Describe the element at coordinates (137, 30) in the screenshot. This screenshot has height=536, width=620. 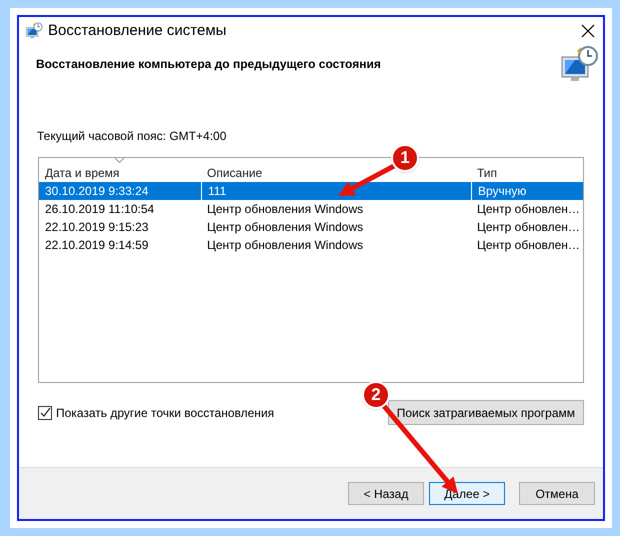
I see `window-title: Восстановление системы` at that location.